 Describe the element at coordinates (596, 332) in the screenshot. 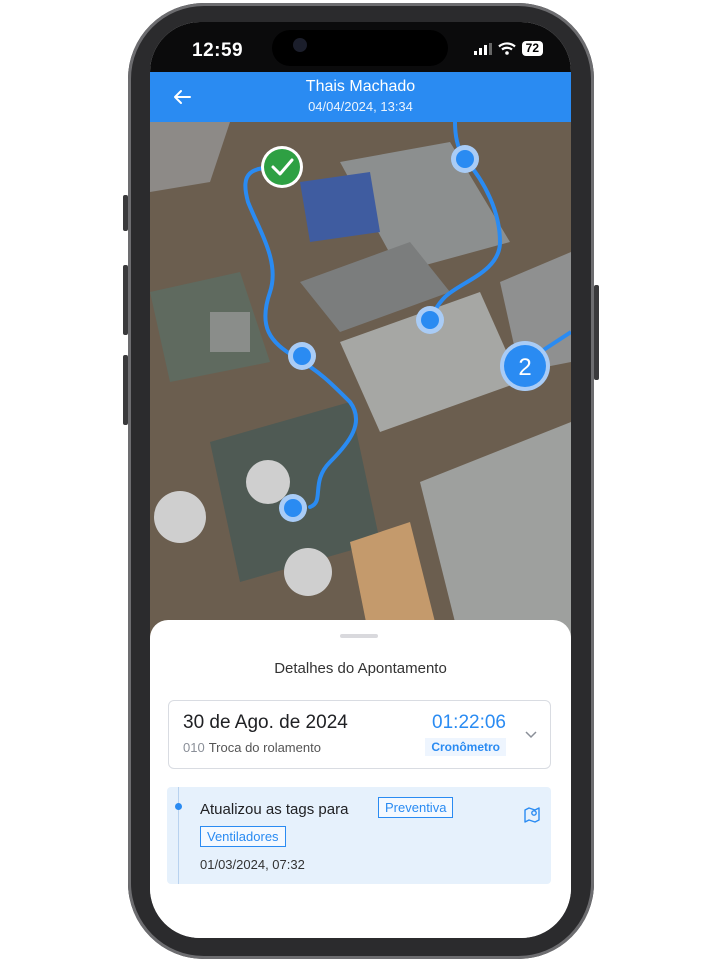

I see `phone-power-button` at that location.